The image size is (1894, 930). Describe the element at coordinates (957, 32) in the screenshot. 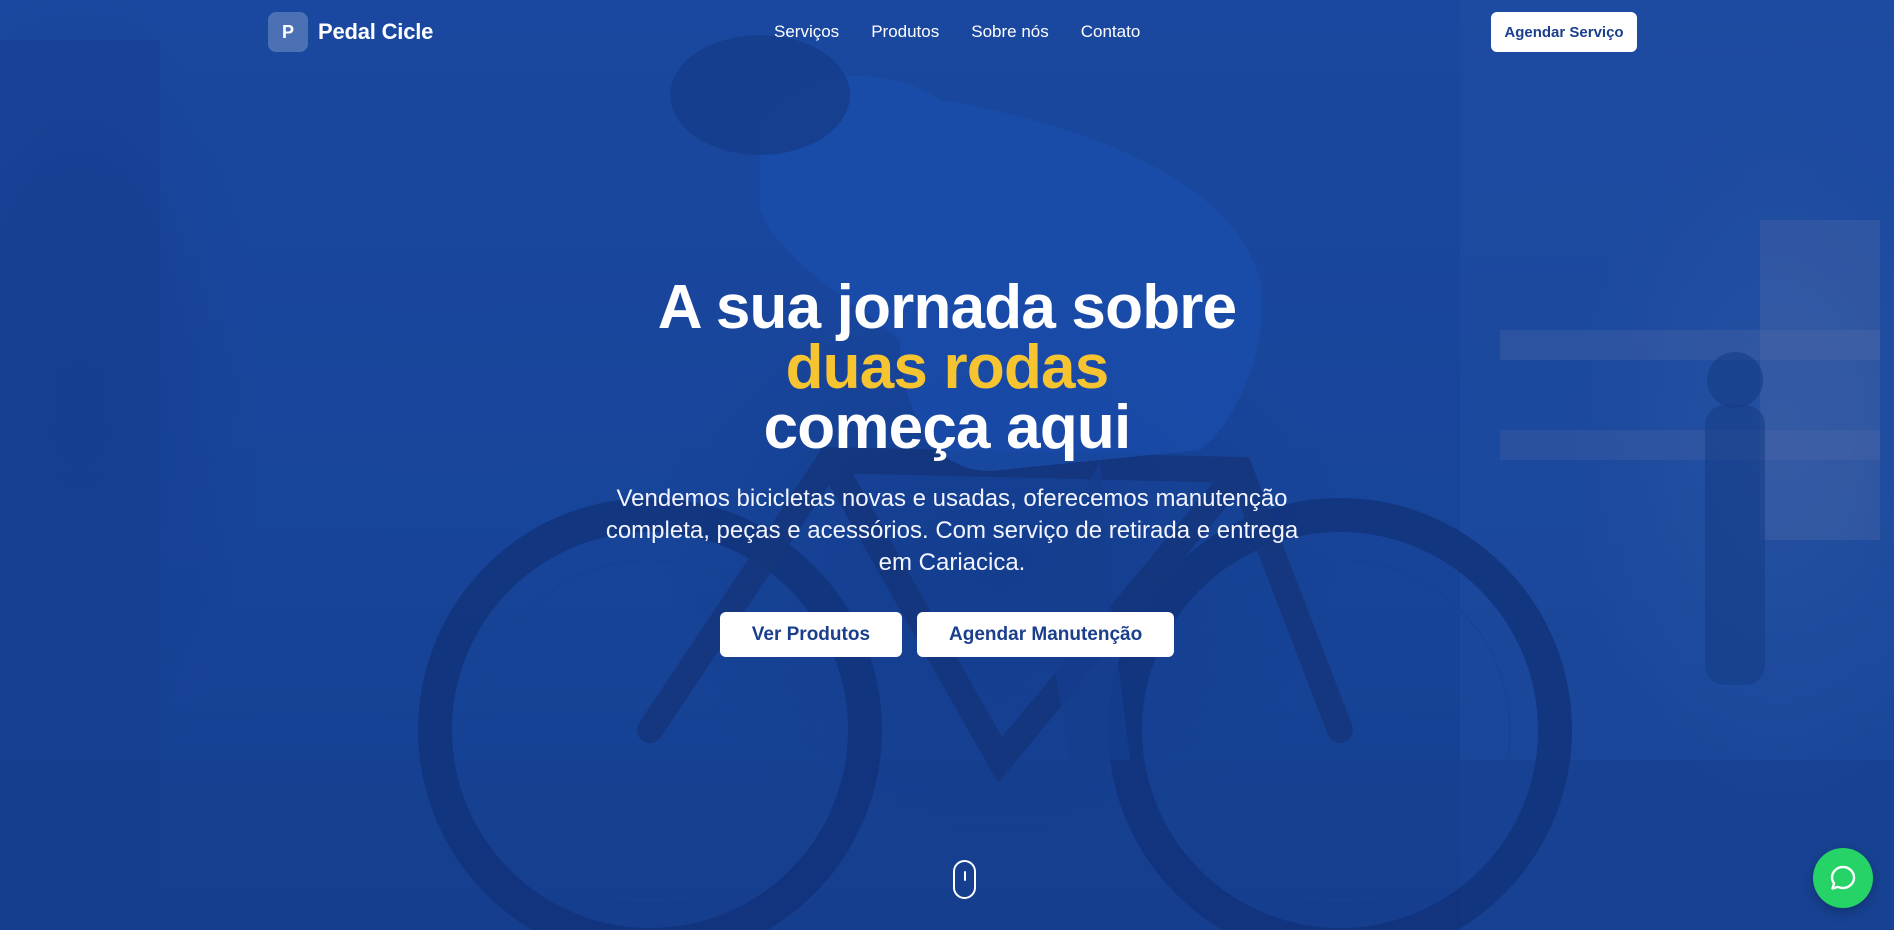

I see `nav-links: Serviços Produtos Sobre nós Contato` at that location.